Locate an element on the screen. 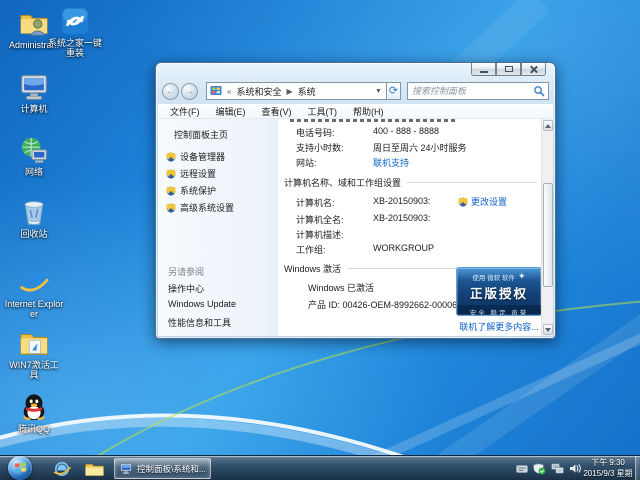 Image resolution: width=640 pixels, height=480 pixels. qq-penguin-icon is located at coordinates (34, 407).